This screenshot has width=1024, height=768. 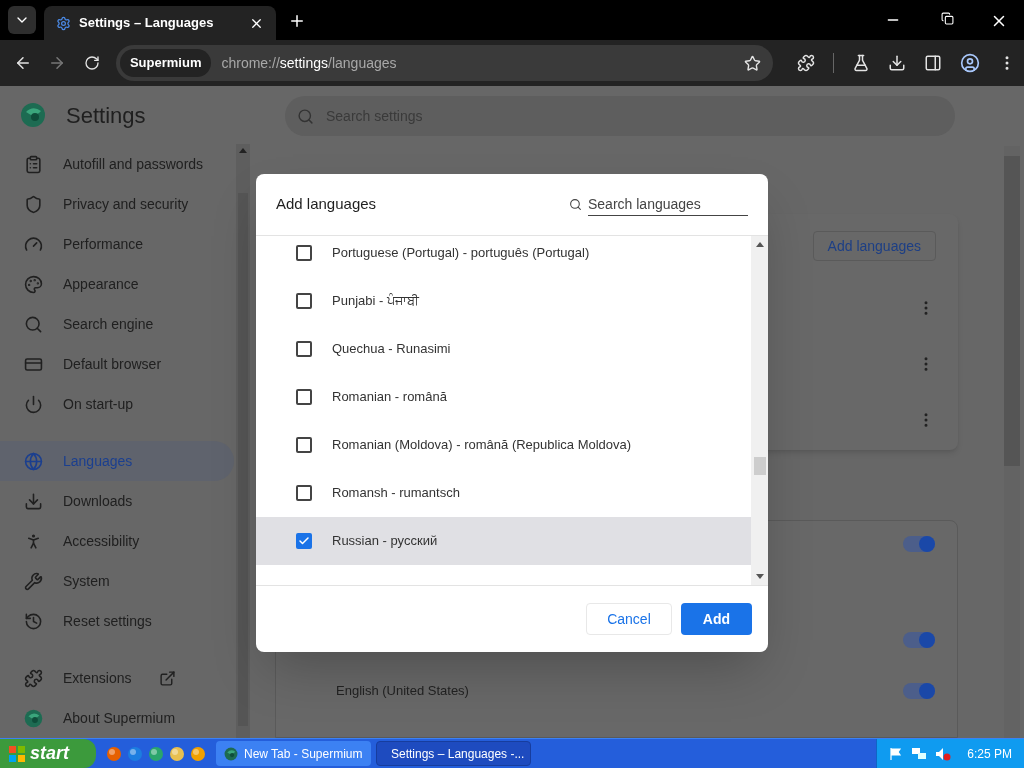 What do you see at coordinates (22, 20) in the screenshot?
I see `tab-search-button` at bounding box center [22, 20].